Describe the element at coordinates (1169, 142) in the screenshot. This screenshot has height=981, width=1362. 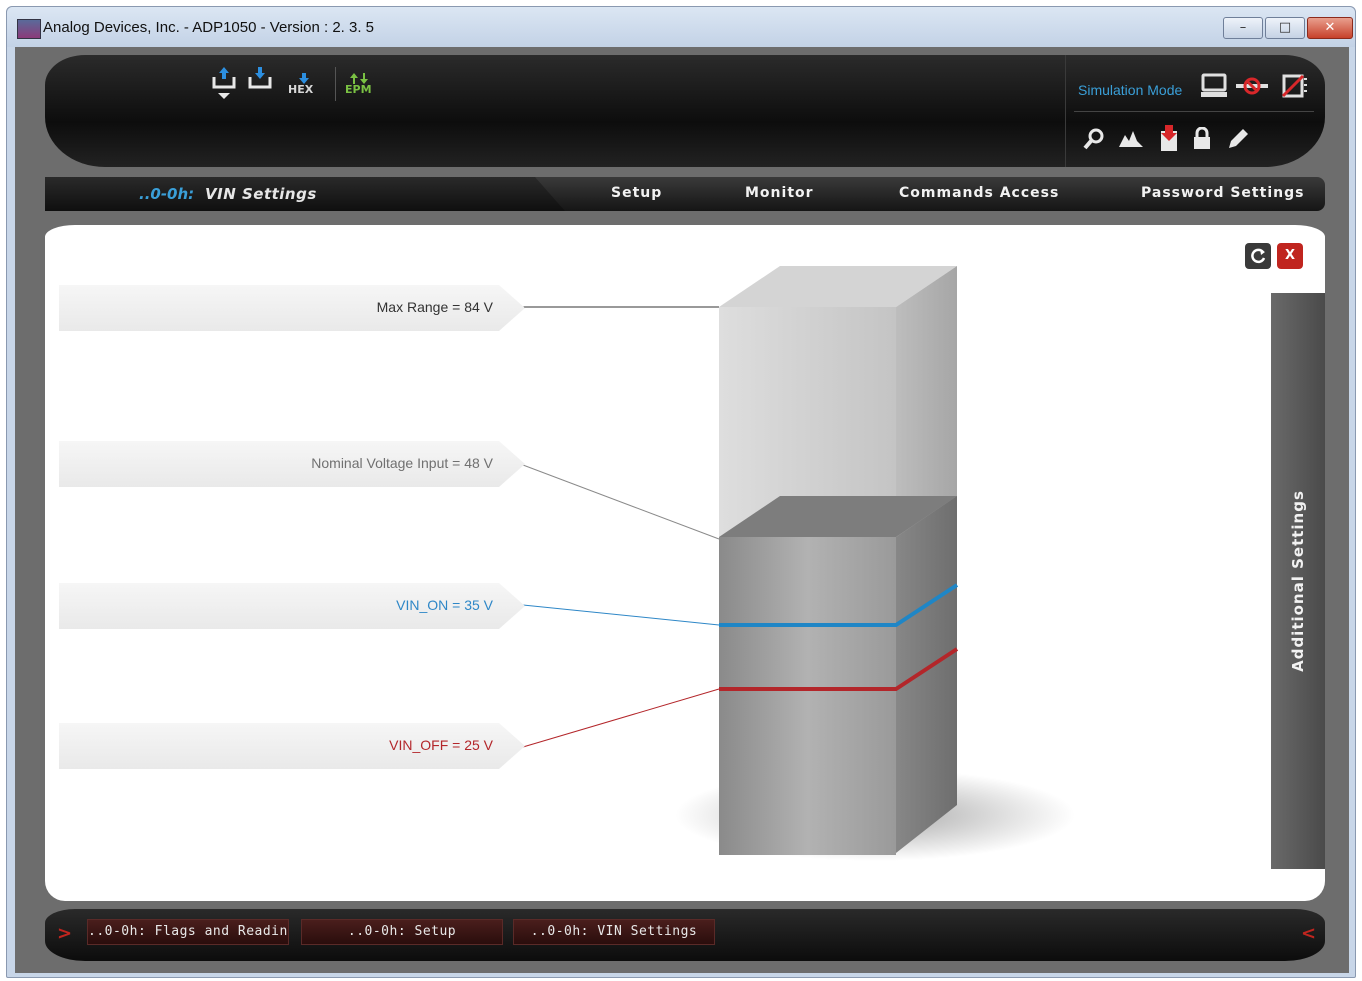
I see `program-device-icon` at that location.